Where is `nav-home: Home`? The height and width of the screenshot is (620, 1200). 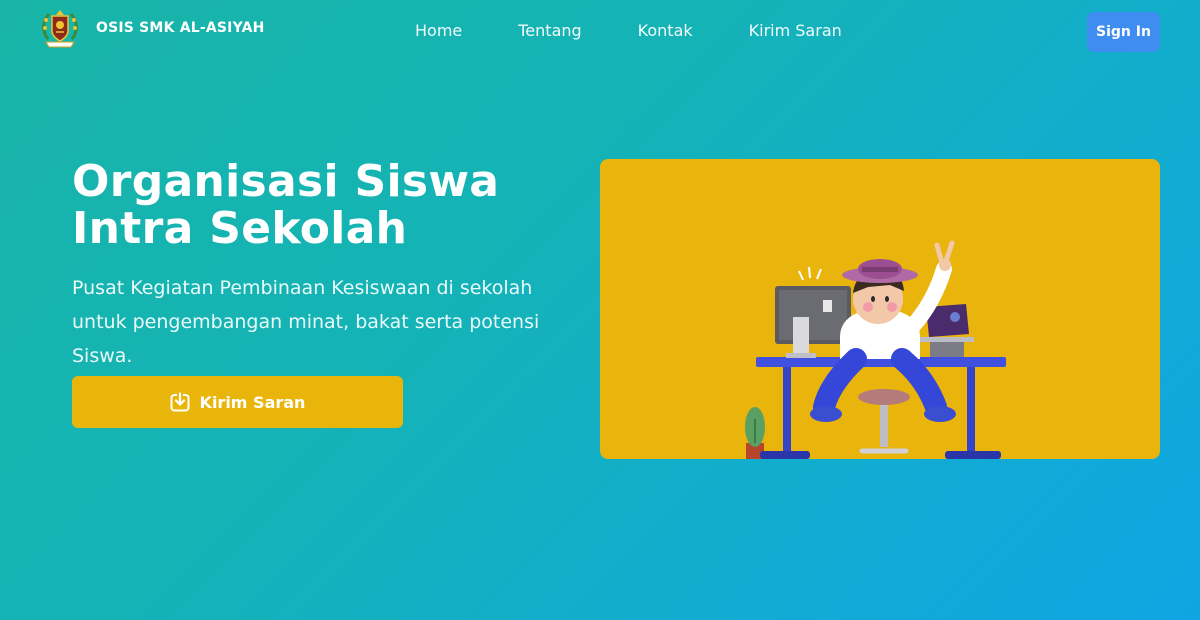
nav-home: Home is located at coordinates (438, 30).